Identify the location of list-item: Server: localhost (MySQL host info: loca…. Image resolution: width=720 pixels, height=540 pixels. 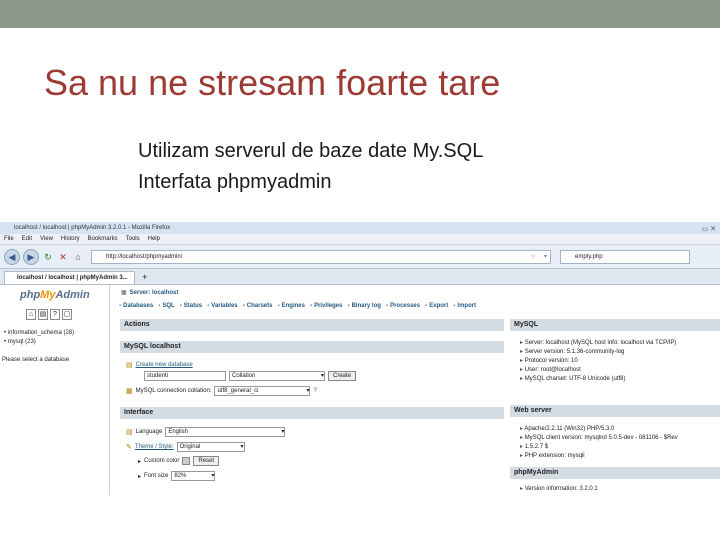
(620, 343).